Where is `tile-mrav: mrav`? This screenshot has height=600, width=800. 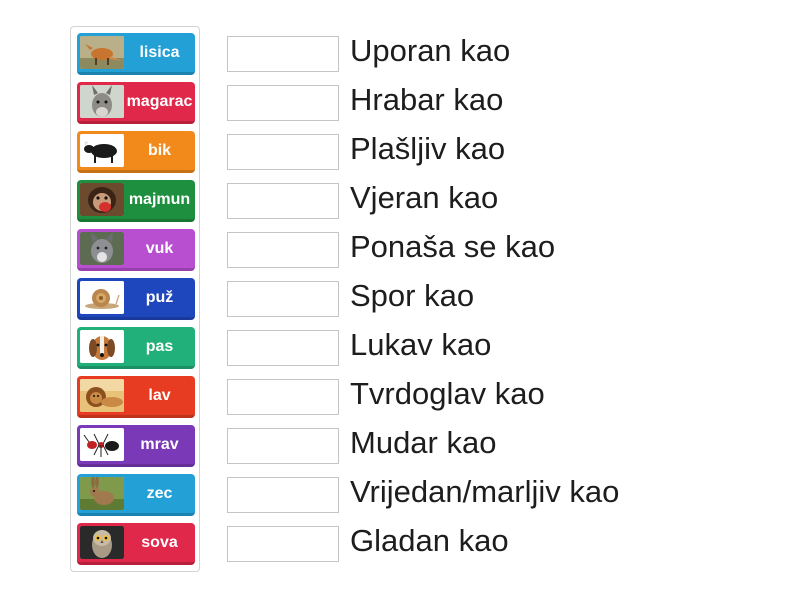 tile-mrav: mrav is located at coordinates (136, 446).